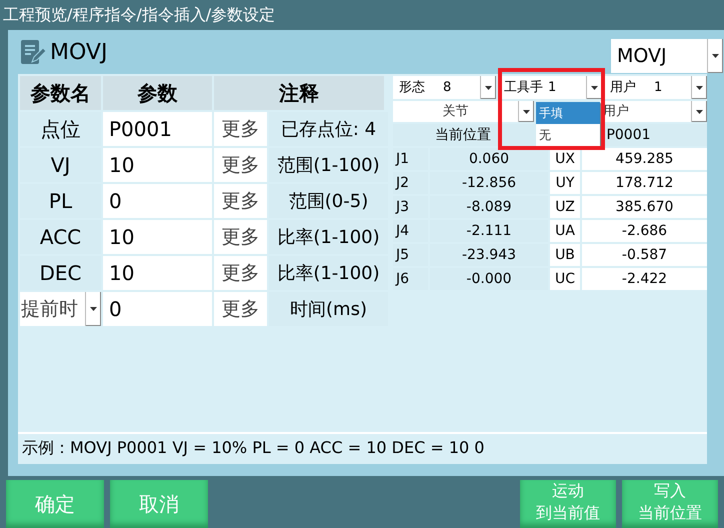  Describe the element at coordinates (33, 52) in the screenshot. I see `edit-document-icon` at that location.